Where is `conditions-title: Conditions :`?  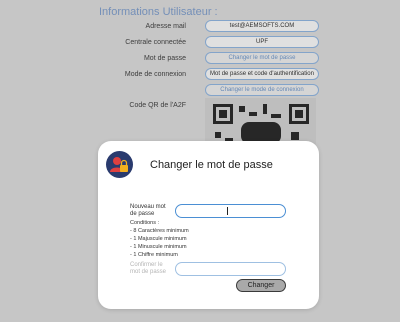
conditions-title: Conditions : is located at coordinates (145, 223).